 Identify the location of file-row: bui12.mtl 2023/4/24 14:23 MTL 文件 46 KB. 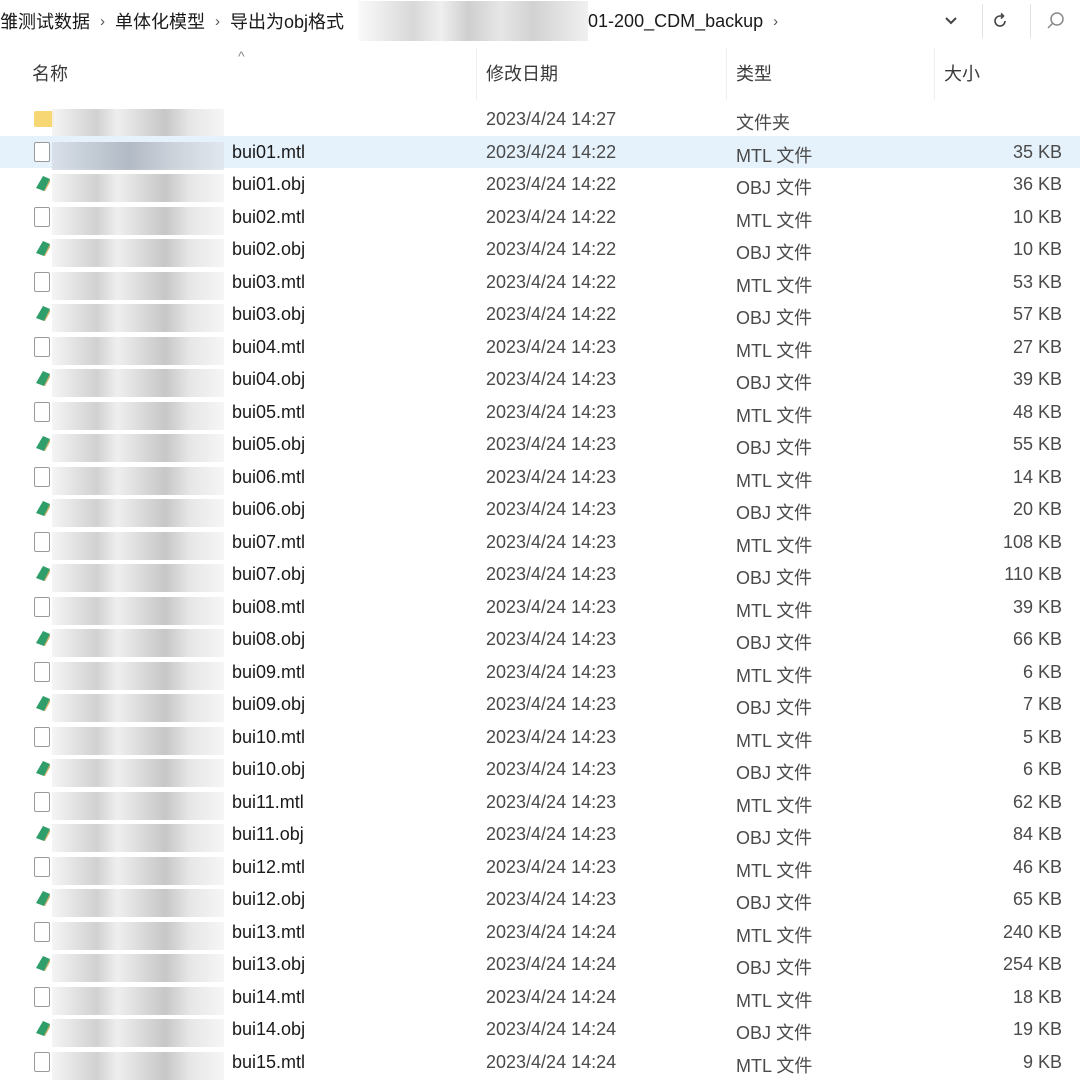
(540, 868).